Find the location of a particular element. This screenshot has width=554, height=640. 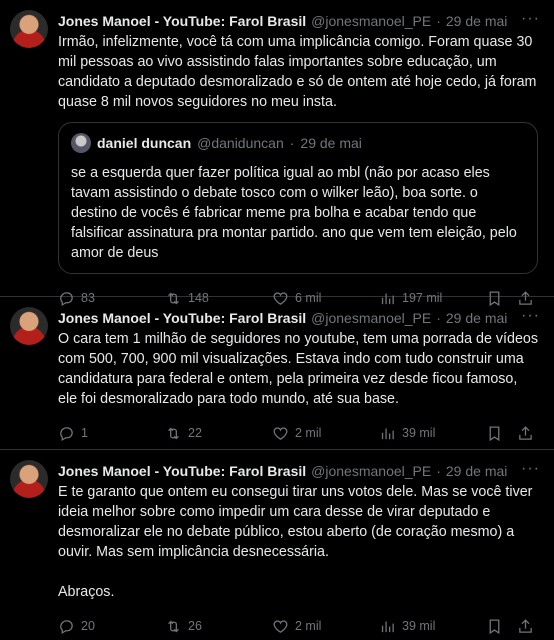

repost-button: 26 is located at coordinates (218, 626).